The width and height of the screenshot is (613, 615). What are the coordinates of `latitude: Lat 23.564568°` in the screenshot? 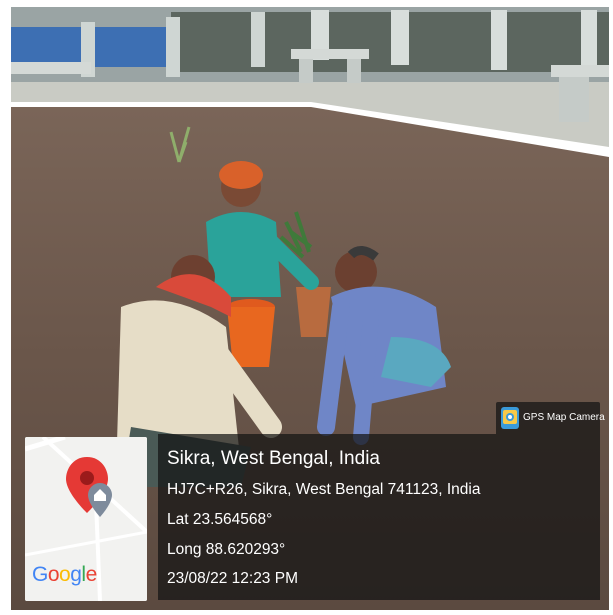 It's located at (220, 519).